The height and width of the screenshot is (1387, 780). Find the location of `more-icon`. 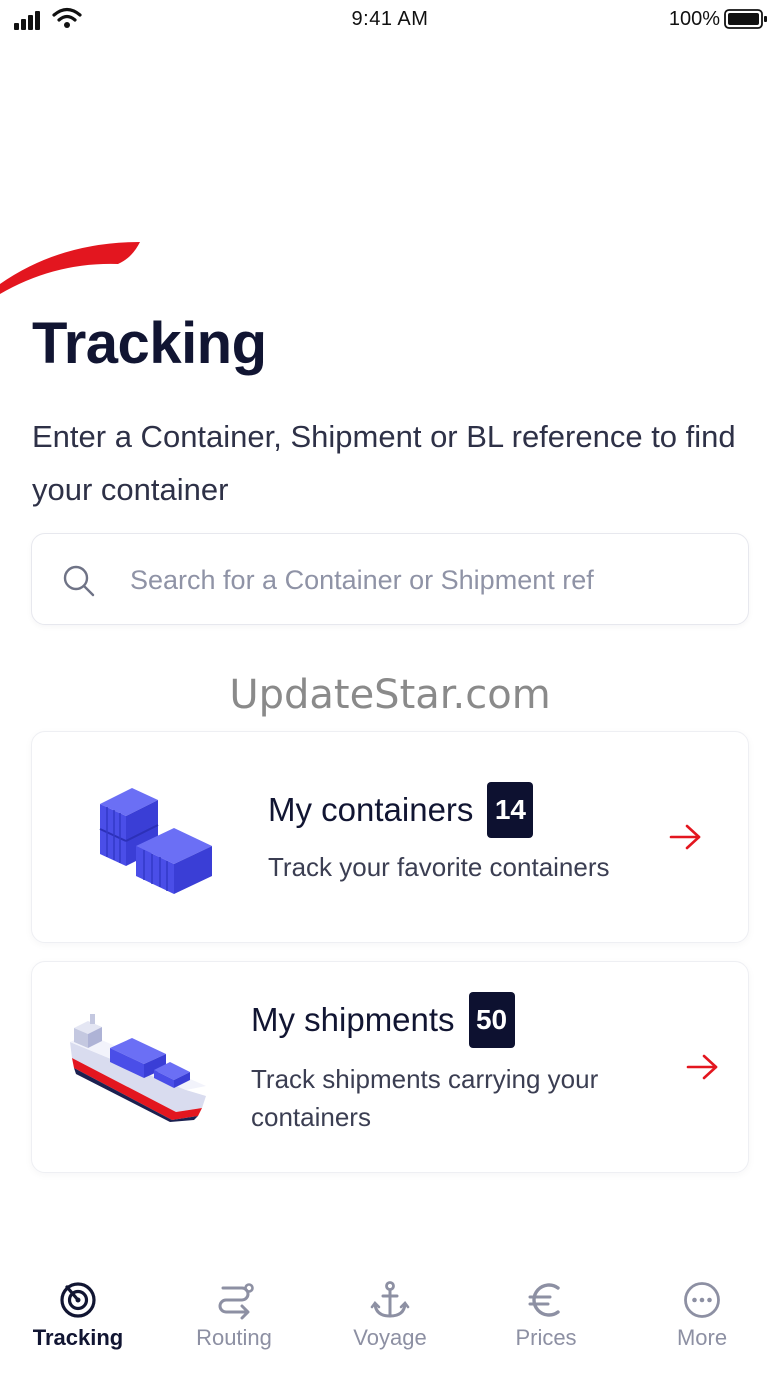

more-icon is located at coordinates (702, 1300).